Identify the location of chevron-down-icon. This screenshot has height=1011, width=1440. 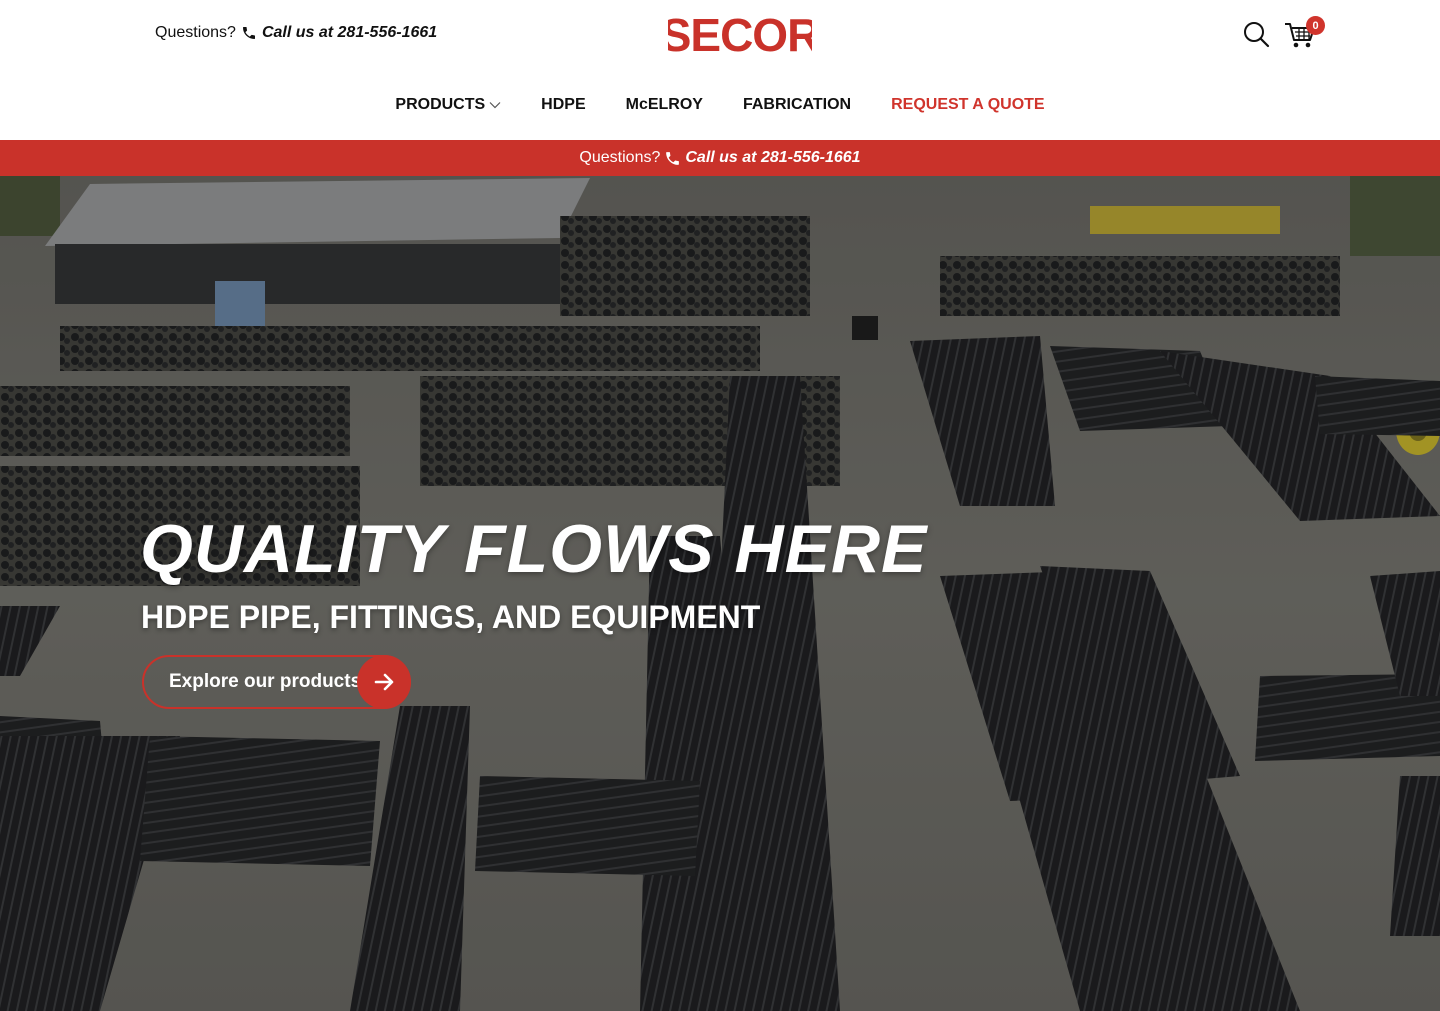
(495, 105).